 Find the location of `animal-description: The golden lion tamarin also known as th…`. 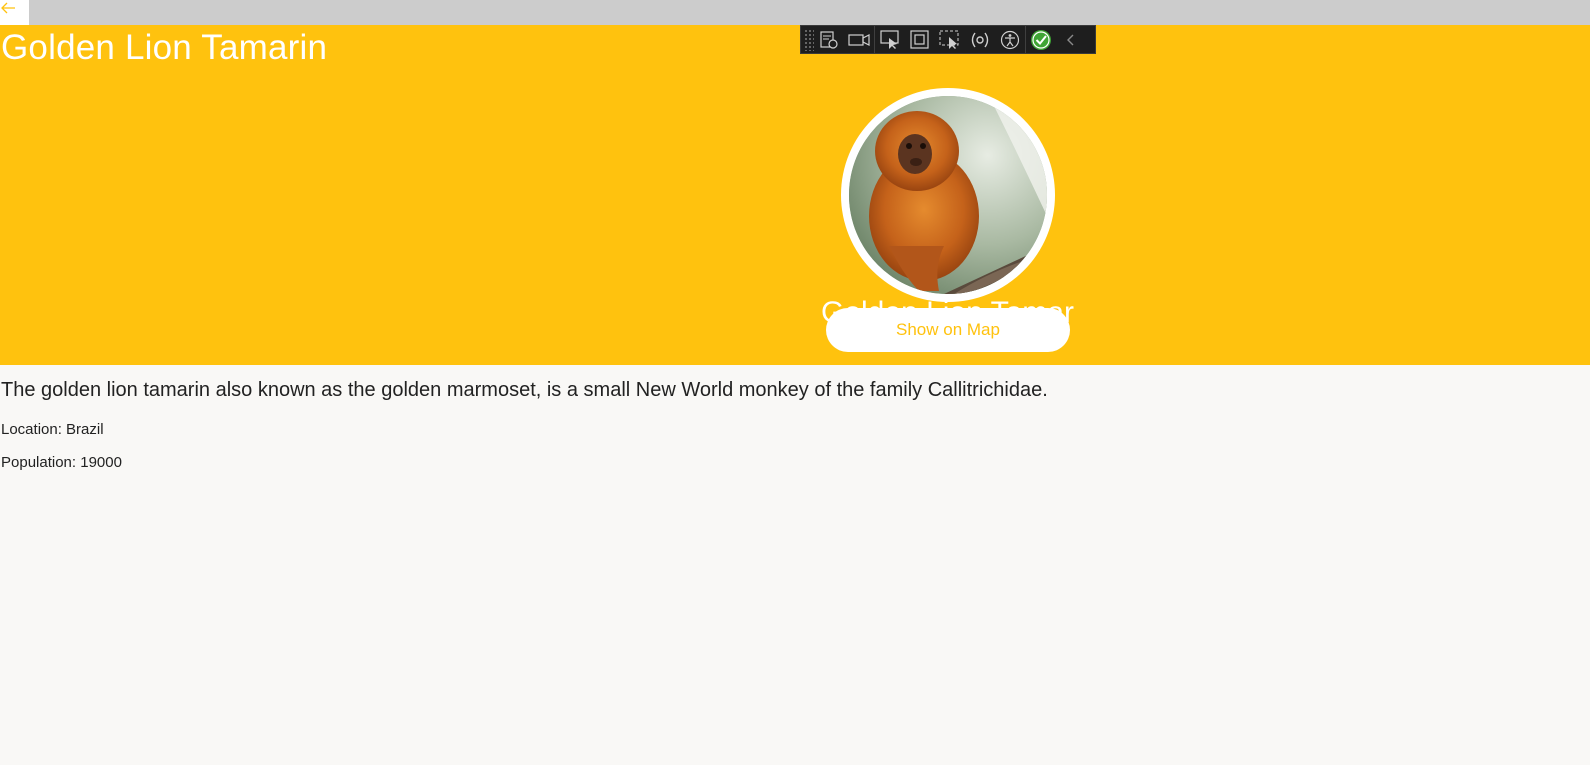

animal-description: The golden lion tamarin also known as th… is located at coordinates (524, 390).